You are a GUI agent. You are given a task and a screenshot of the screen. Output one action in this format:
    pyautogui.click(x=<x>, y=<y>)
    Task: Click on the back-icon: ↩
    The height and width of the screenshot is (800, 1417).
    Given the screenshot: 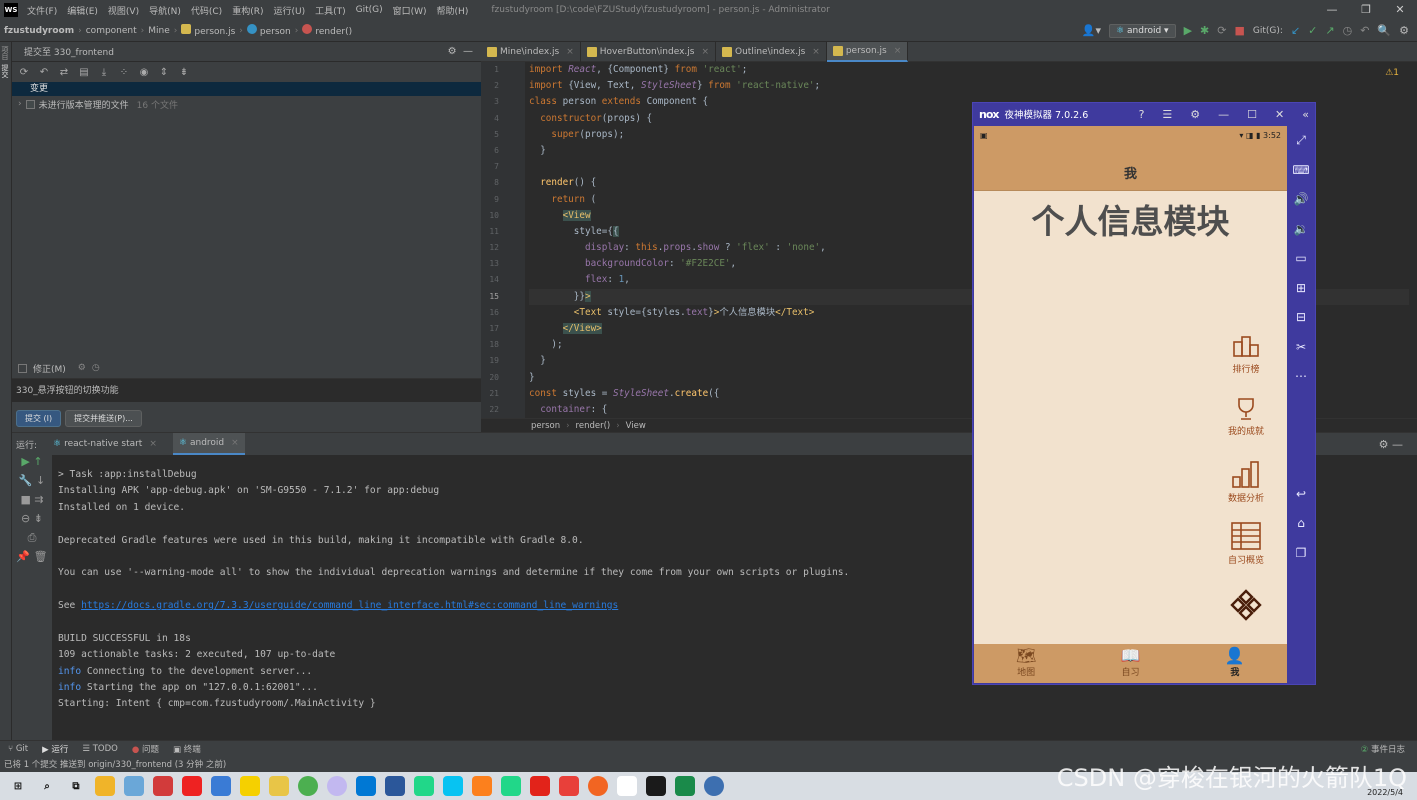 What is the action you would take?
    pyautogui.click(x=1301, y=495)
    